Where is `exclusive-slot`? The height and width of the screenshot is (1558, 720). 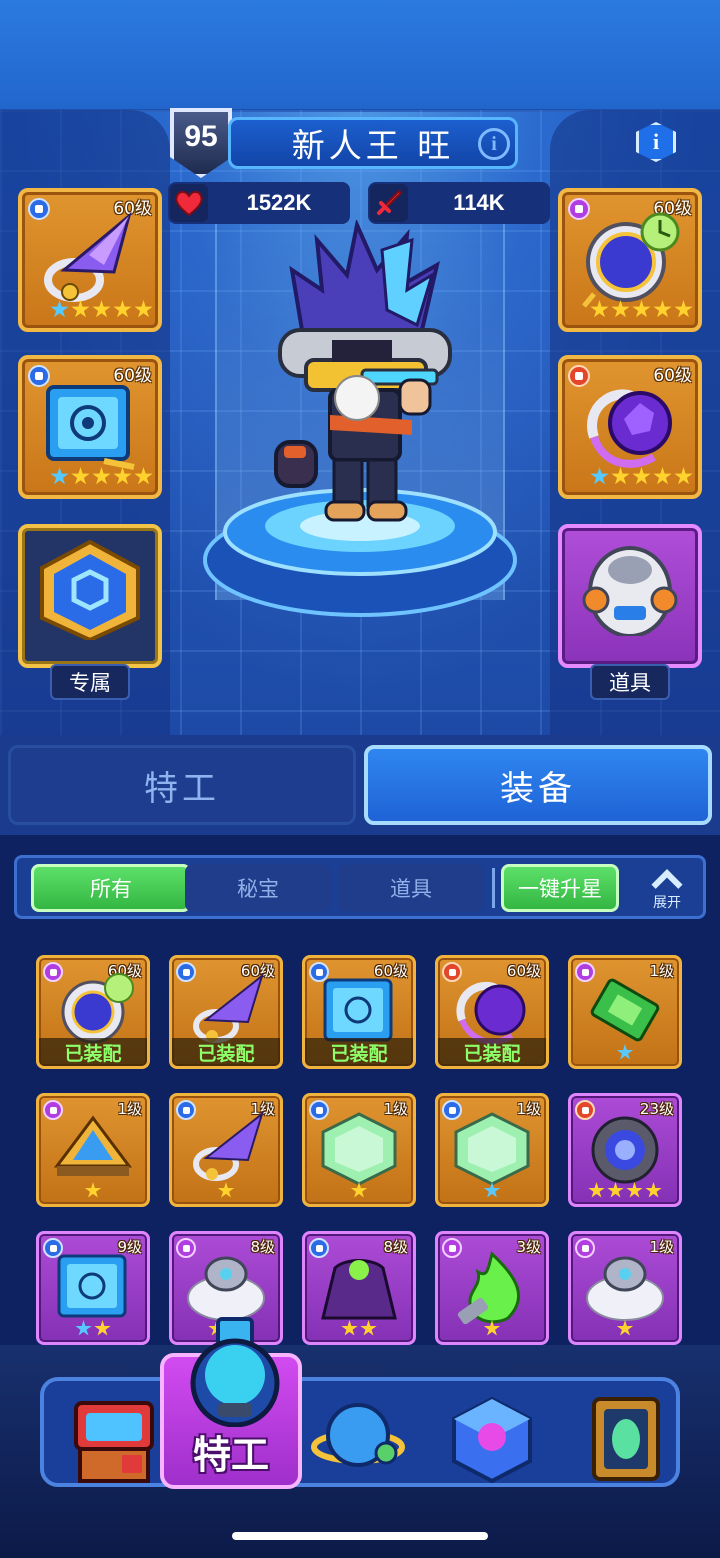 exclusive-slot is located at coordinates (90, 596).